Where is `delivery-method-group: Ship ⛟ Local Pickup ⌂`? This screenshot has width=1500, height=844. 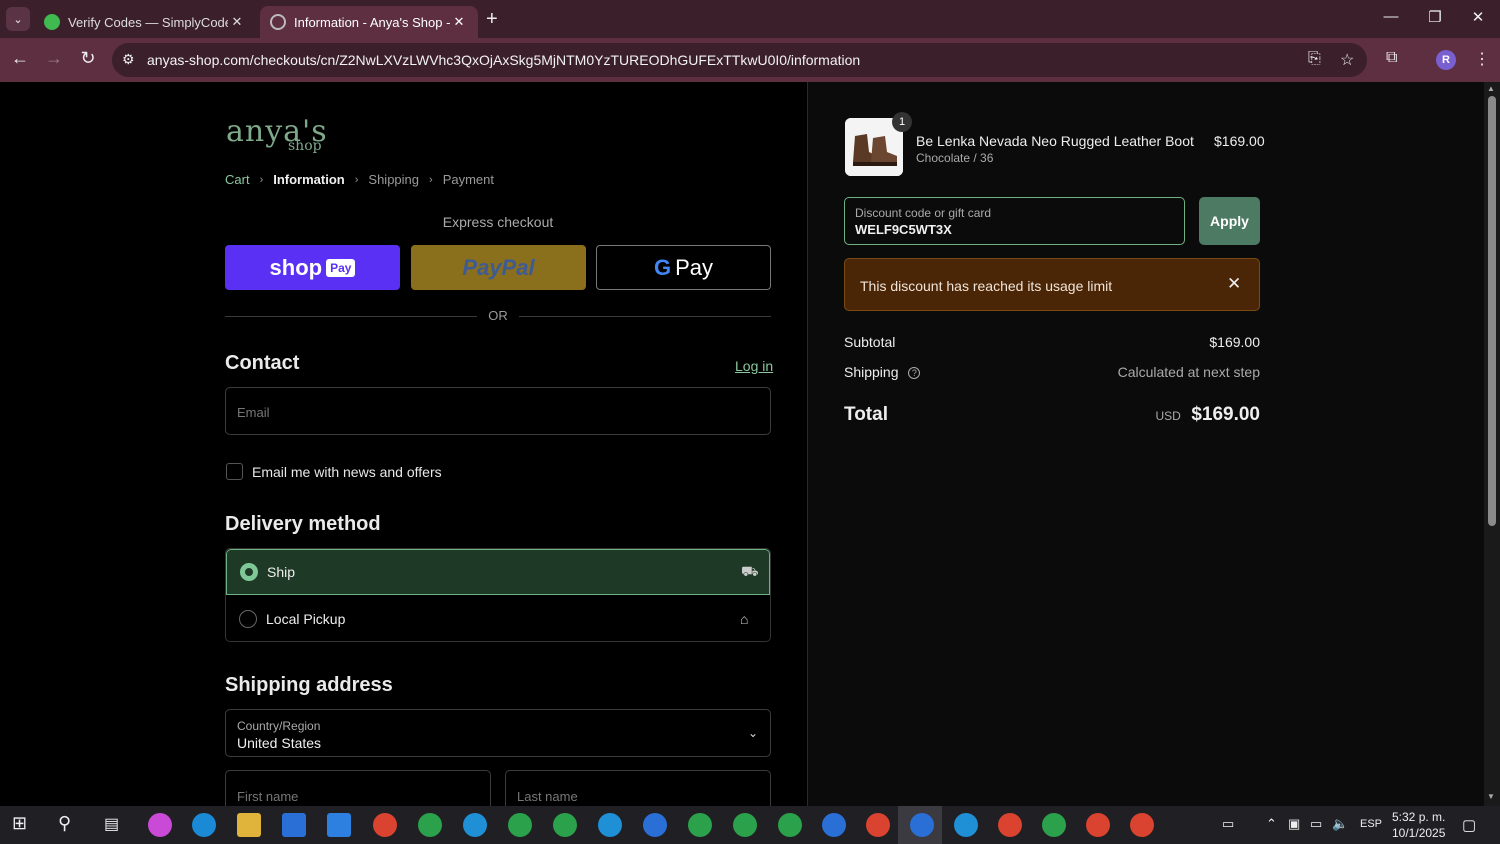
delivery-method-group: Ship ⛟ Local Pickup ⌂ is located at coordinates (498, 595).